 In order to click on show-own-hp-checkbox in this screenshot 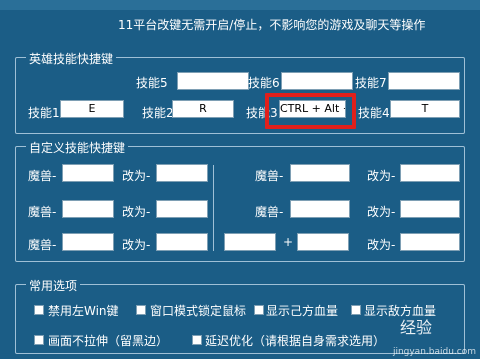, I will do `click(259, 310)`.